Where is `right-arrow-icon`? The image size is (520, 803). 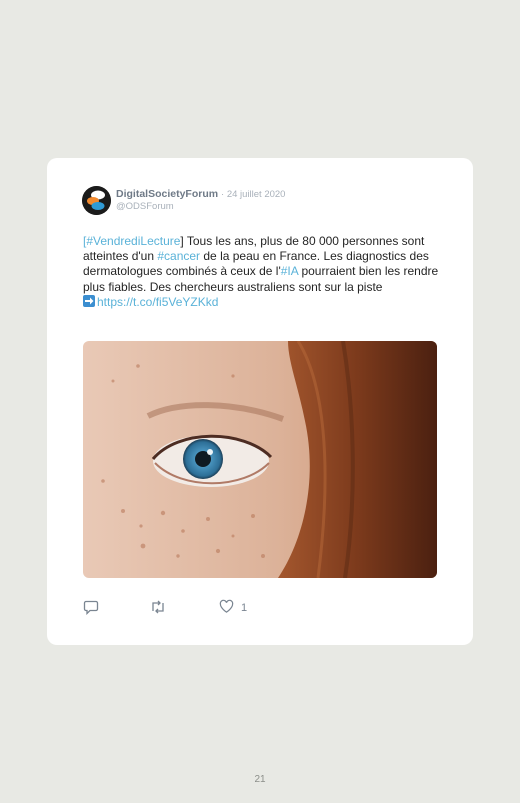
right-arrow-icon is located at coordinates (89, 300).